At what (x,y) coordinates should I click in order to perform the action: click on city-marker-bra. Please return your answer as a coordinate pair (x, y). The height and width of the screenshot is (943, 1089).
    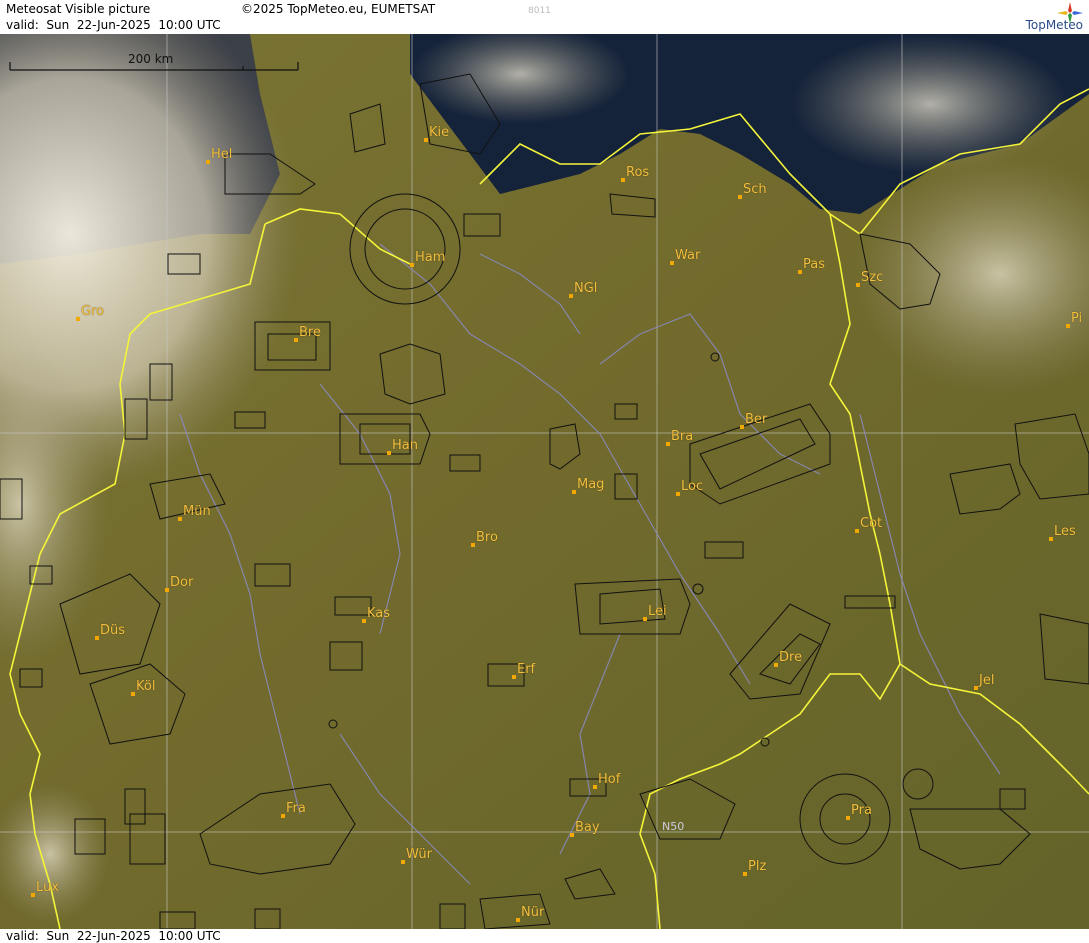
    Looking at the image, I should click on (668, 444).